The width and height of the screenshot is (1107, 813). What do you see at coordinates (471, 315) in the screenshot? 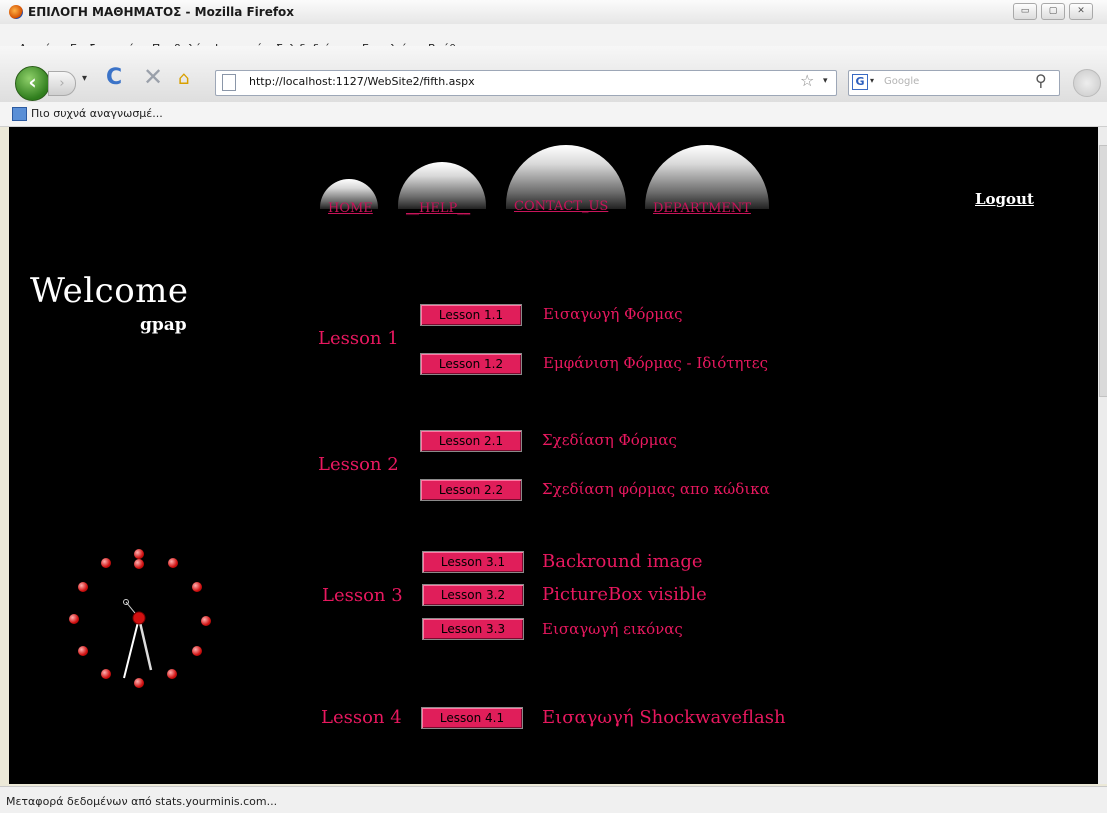
I see `lesson-1-1-button: Lesson 1.1` at bounding box center [471, 315].